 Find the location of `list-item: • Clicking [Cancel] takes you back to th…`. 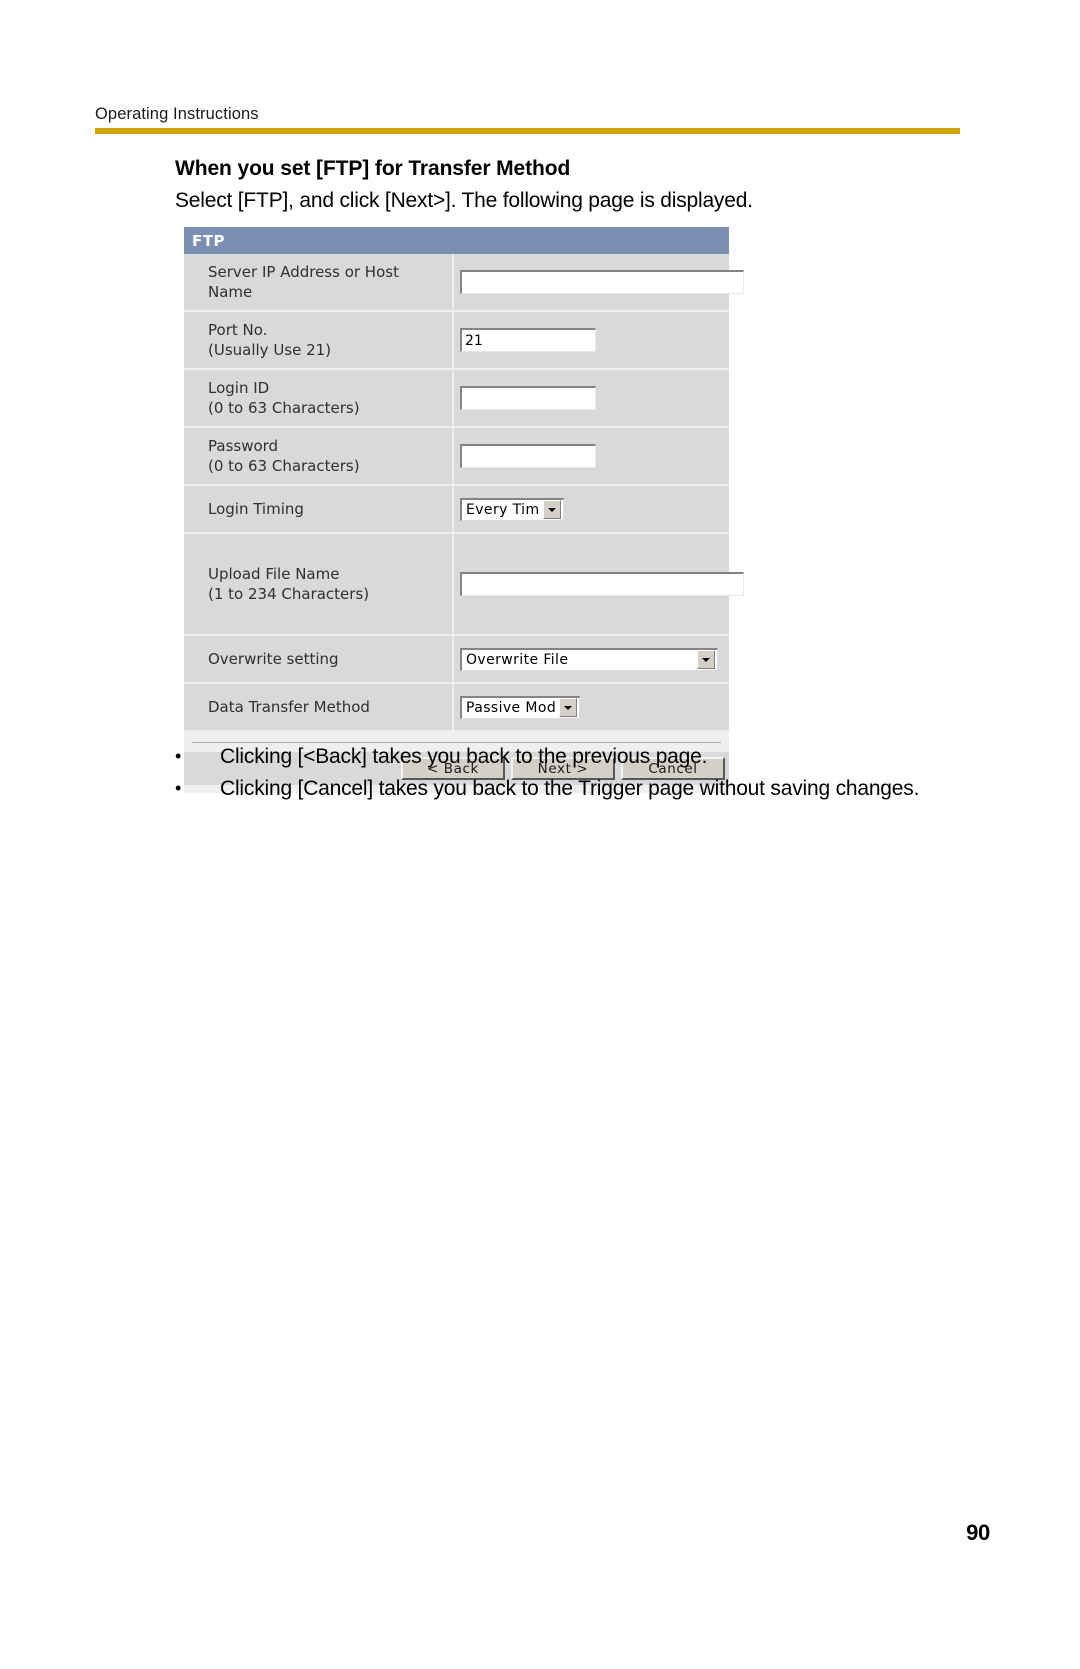

list-item: • Clicking [Cancel] takes you back to th… is located at coordinates (570, 788).